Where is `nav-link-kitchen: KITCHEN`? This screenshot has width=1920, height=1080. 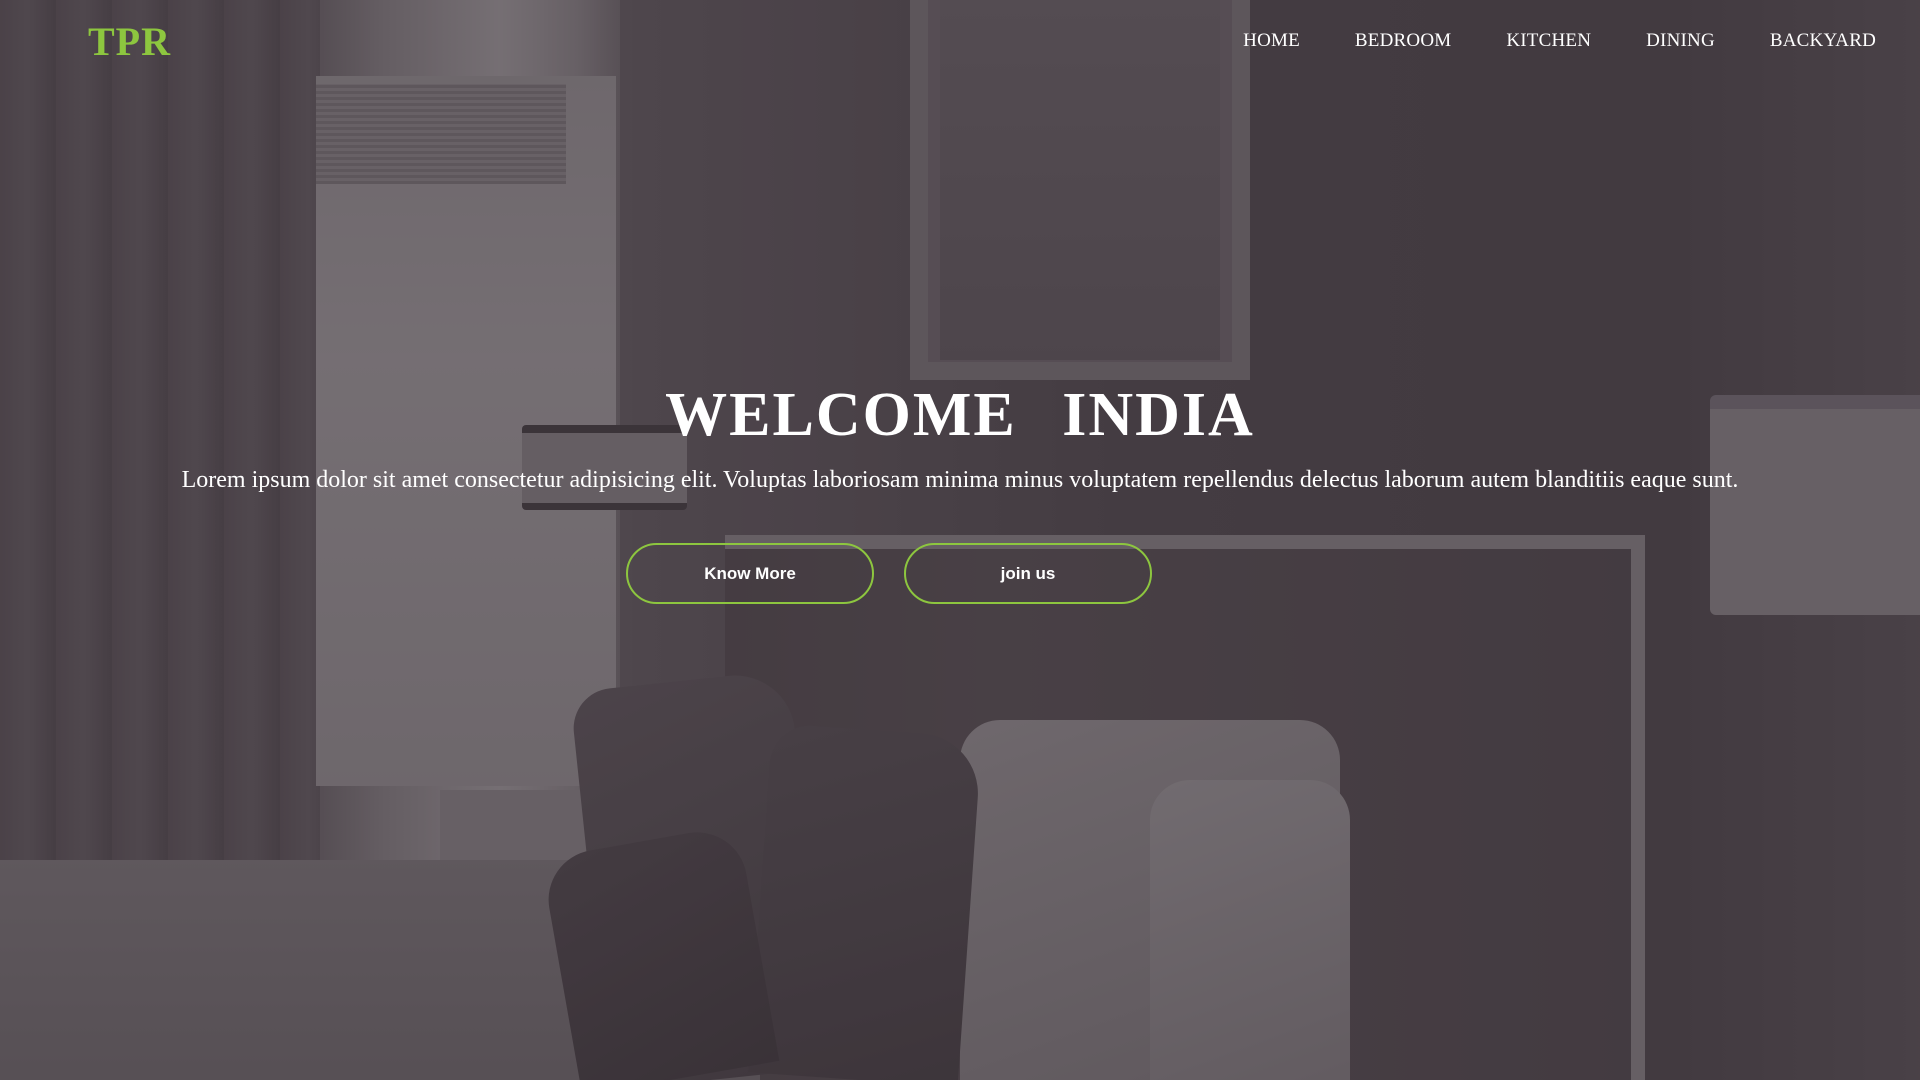
nav-link-kitchen: KITCHEN is located at coordinates (1548, 40).